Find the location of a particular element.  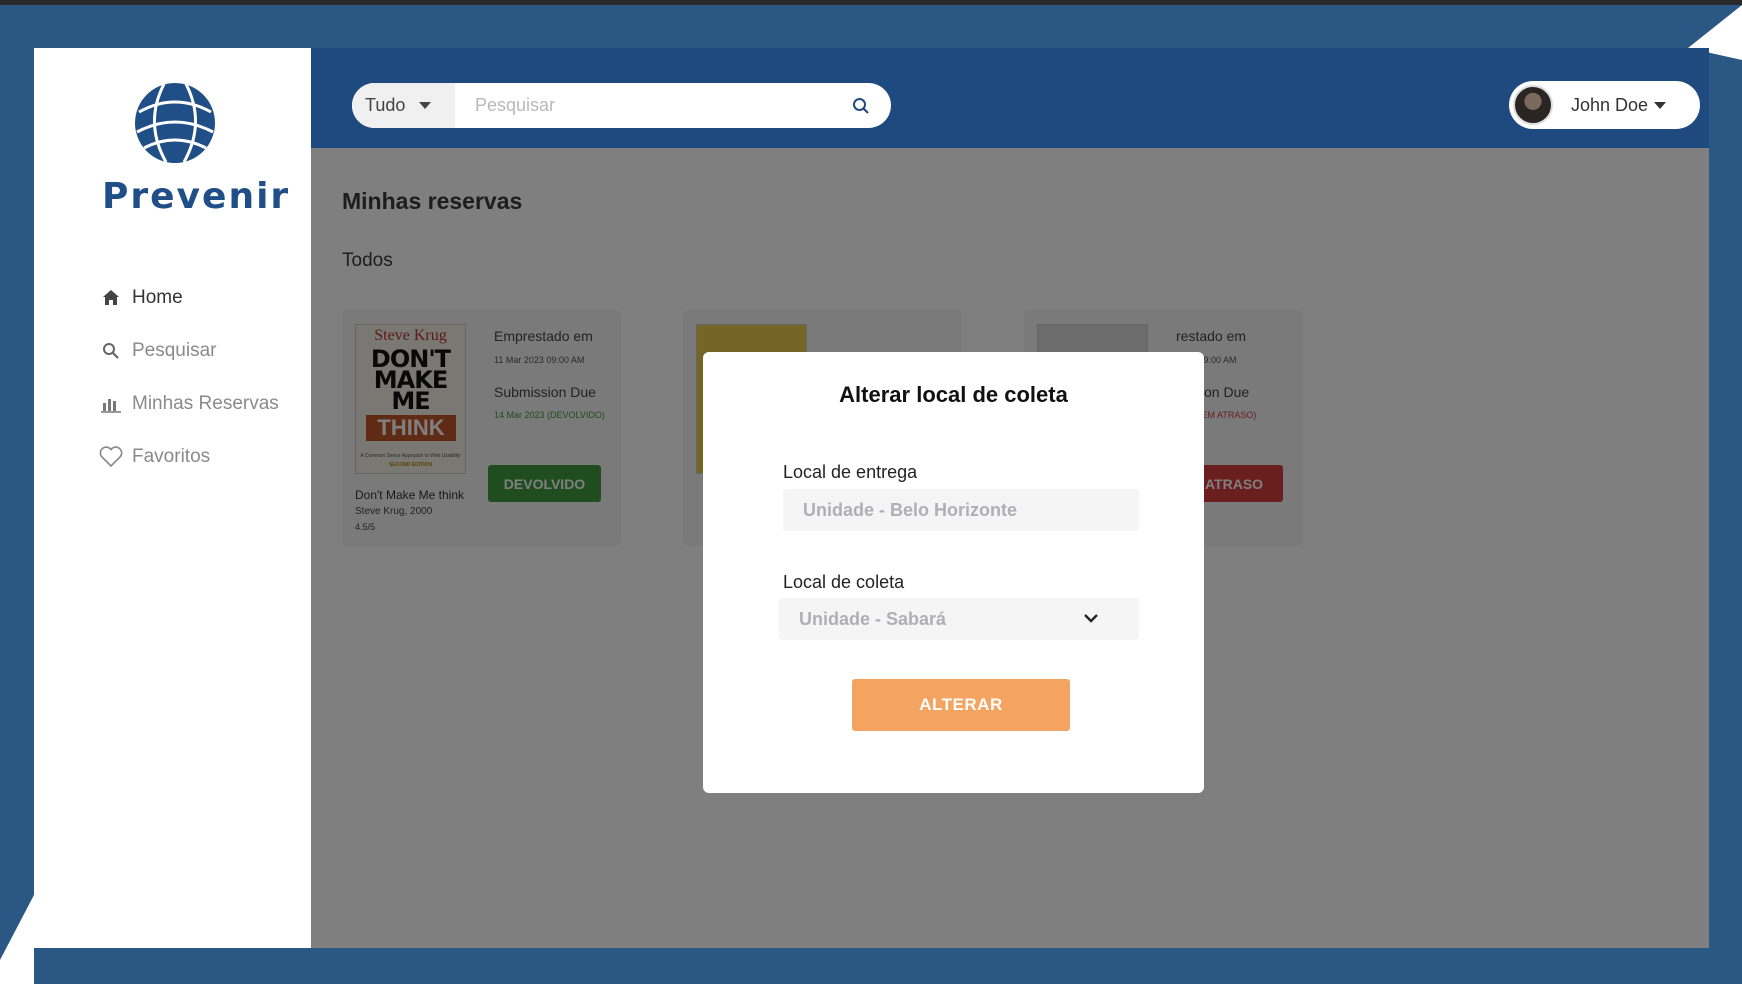

sidebar-item-favoritos: Favoritos is located at coordinates (188, 456).